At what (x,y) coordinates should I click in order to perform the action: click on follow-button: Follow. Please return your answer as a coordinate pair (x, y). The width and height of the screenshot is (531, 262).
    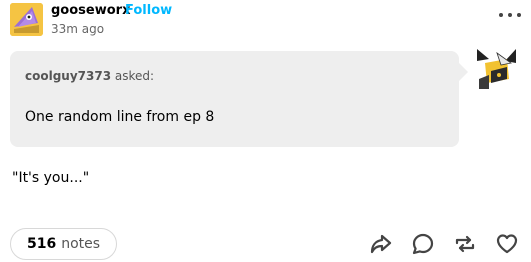
    Looking at the image, I should click on (148, 10).